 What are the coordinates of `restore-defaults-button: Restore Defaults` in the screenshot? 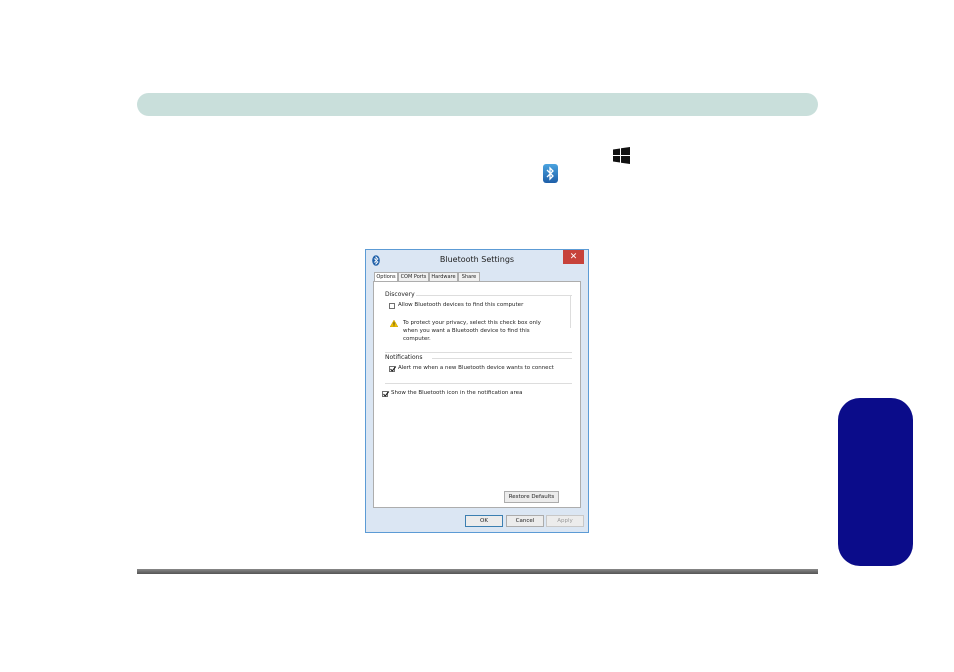 It's located at (531, 497).